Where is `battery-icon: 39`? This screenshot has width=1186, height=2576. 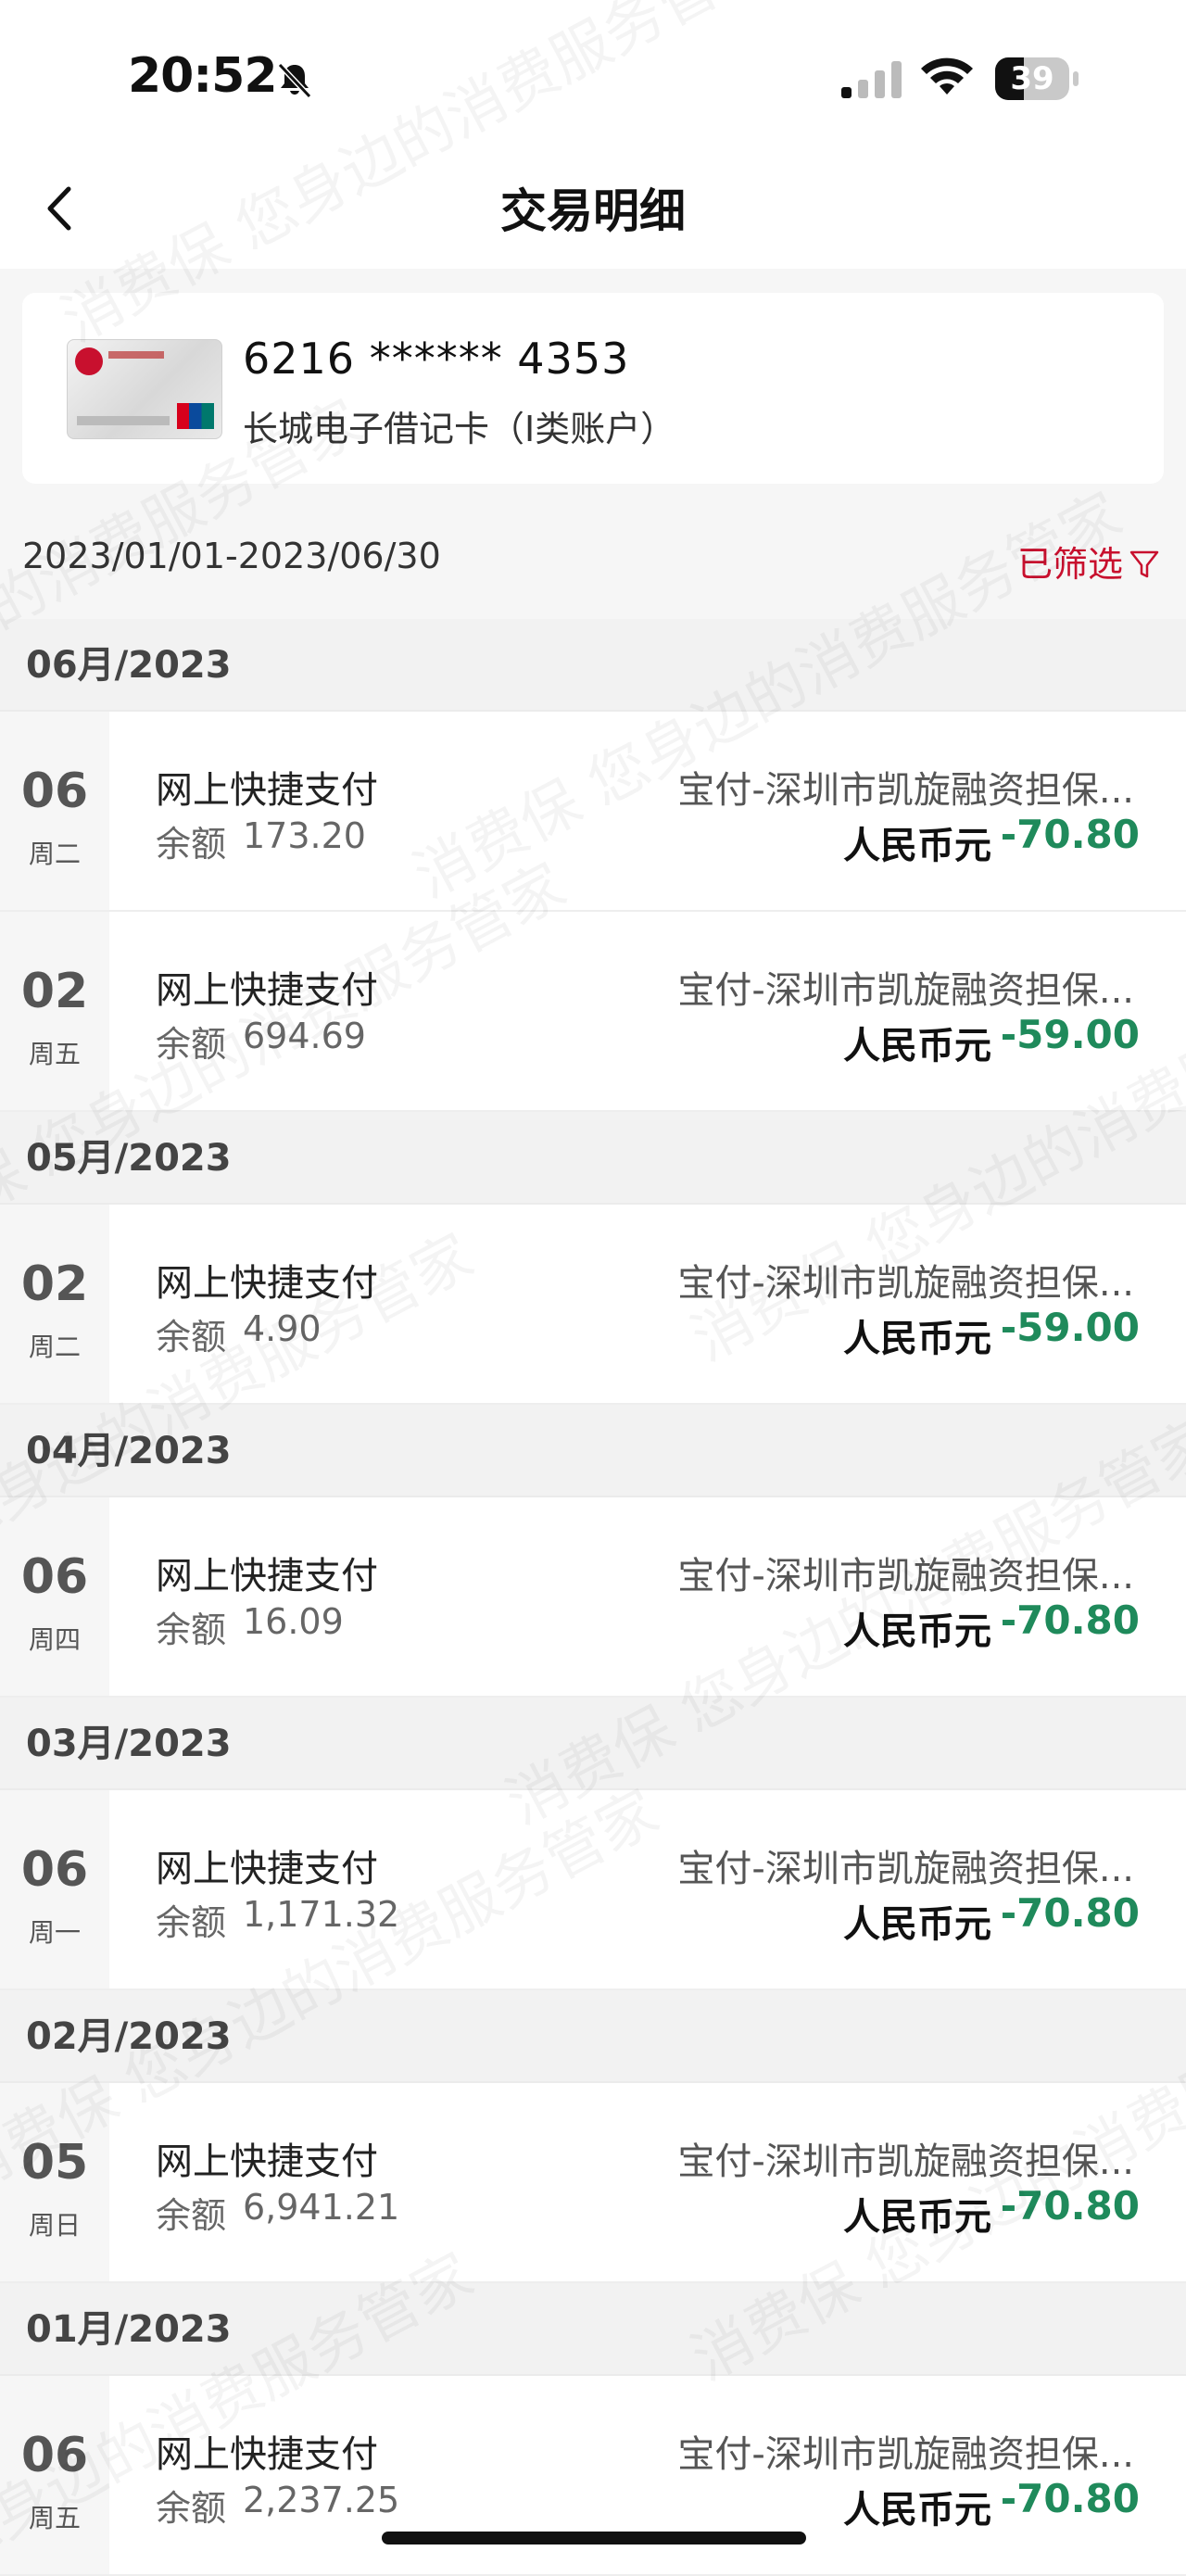
battery-icon: 39 is located at coordinates (1037, 80).